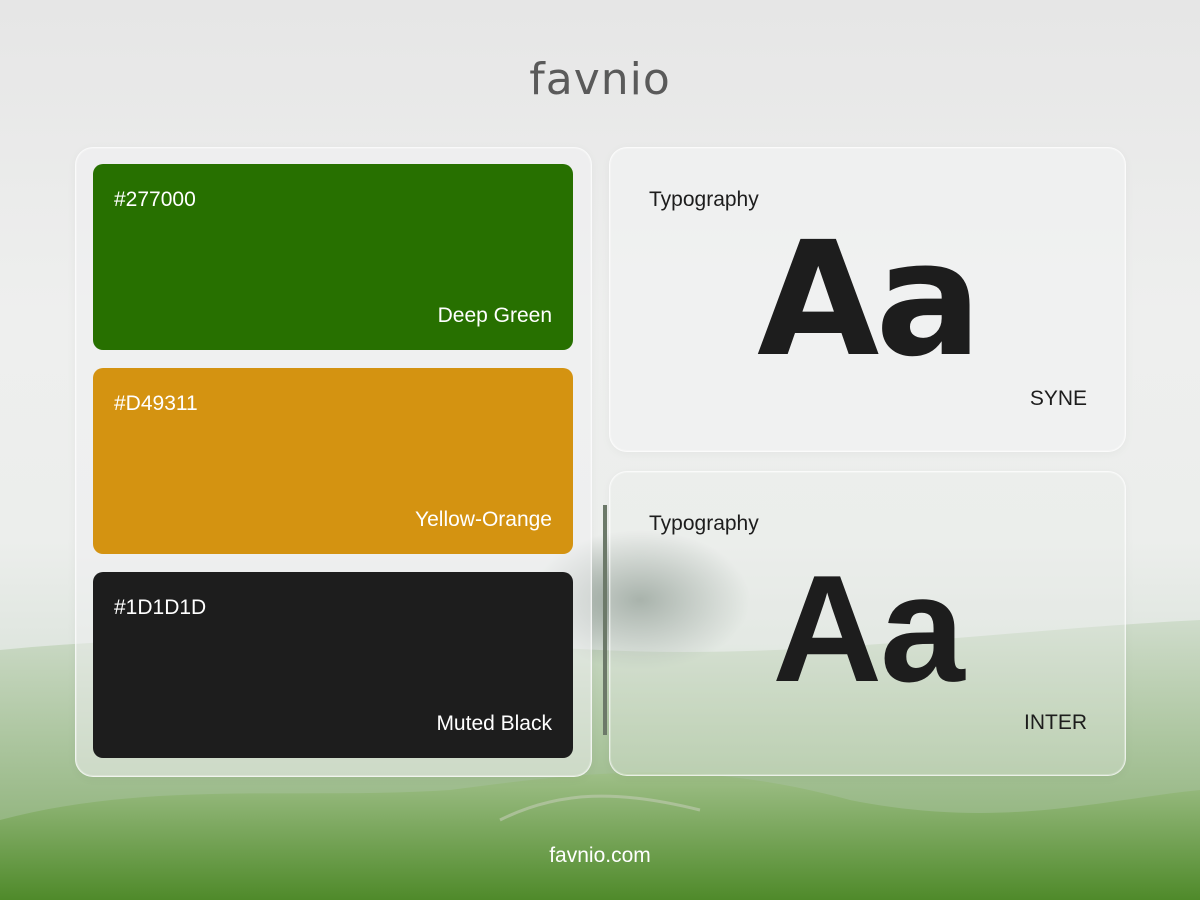 Image resolution: width=1200 pixels, height=900 pixels. What do you see at coordinates (333, 461) in the screenshot?
I see `color-swatch-yellow-orange: #D49311 Yellow-Orange` at bounding box center [333, 461].